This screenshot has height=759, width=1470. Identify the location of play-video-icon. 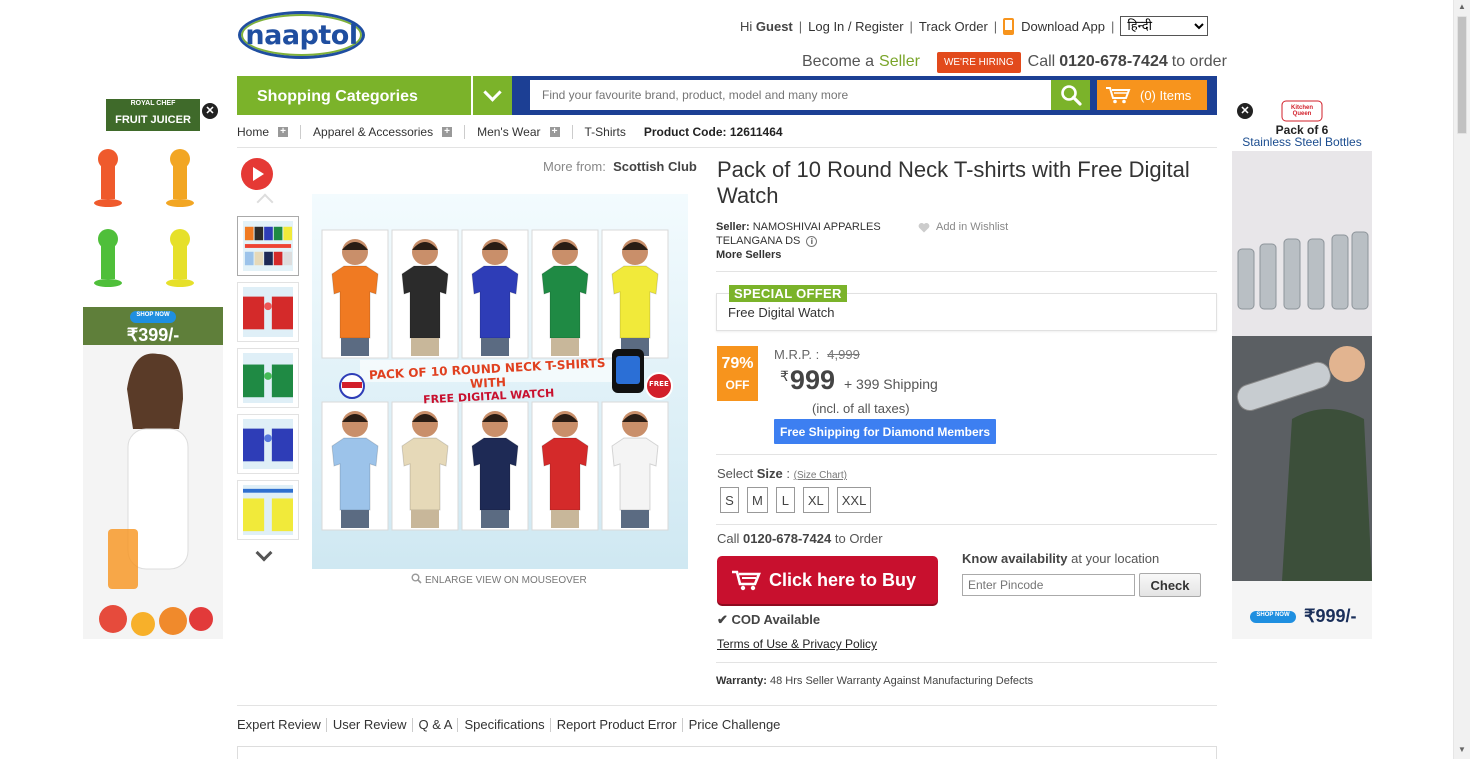
(257, 174).